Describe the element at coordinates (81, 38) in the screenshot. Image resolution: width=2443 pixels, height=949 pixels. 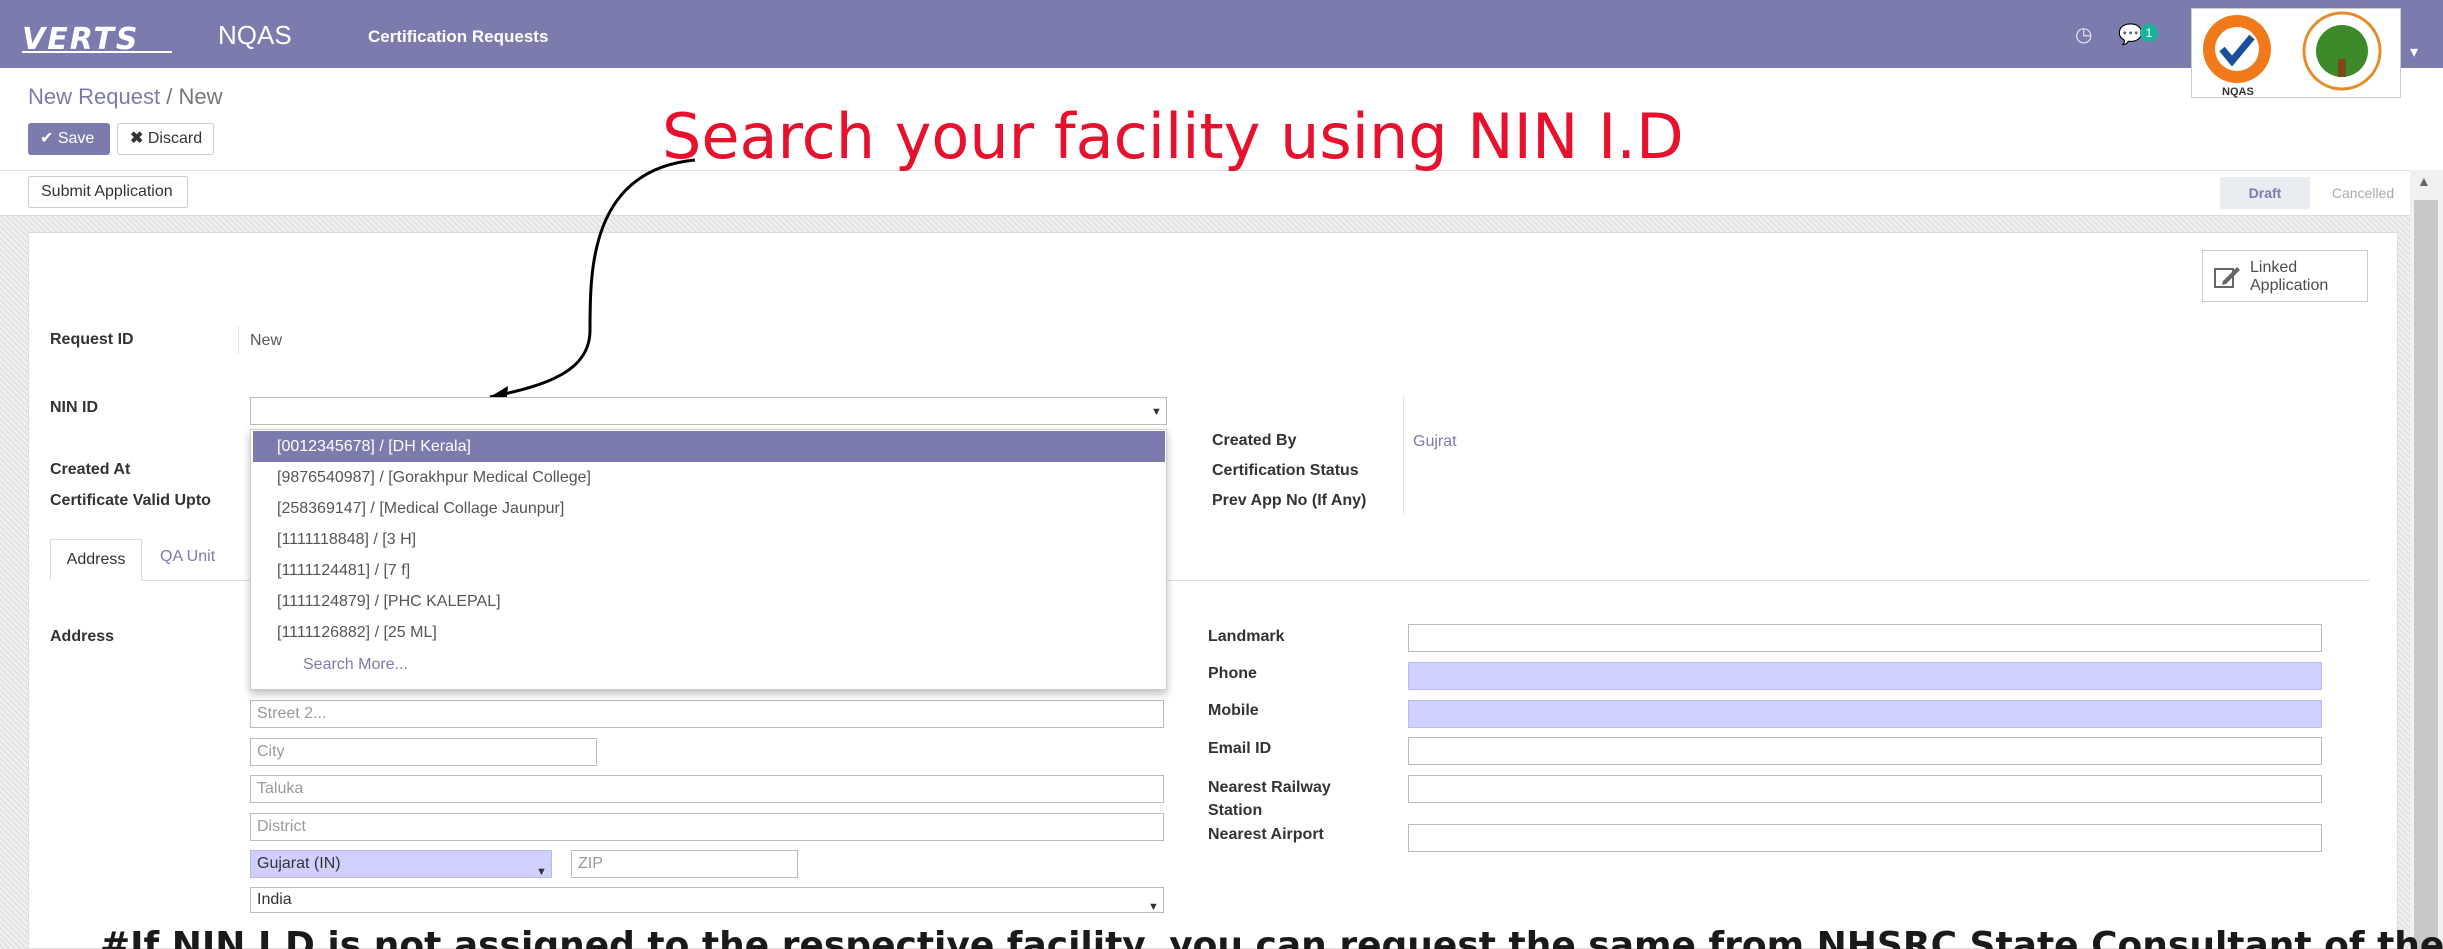
I see `svg-text: VERTS` at that location.